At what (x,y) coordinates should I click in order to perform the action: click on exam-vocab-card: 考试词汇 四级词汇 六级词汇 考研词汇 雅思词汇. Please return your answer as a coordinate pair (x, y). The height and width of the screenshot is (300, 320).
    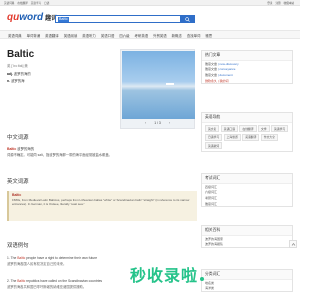
    Looking at the image, I should click on (247, 190).